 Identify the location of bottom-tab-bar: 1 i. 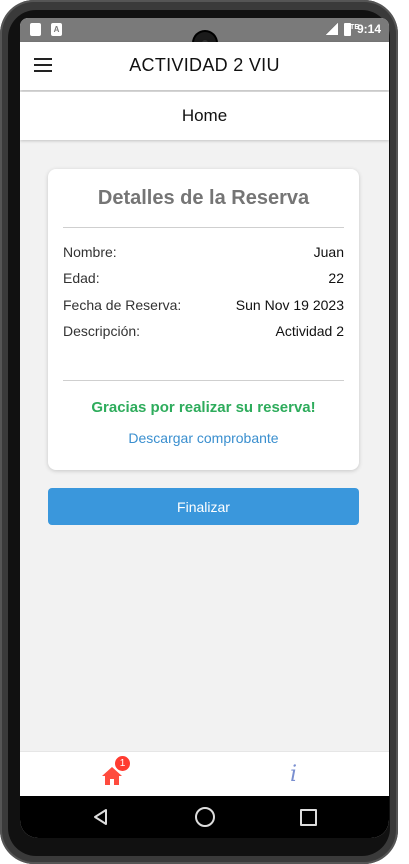
(204, 774).